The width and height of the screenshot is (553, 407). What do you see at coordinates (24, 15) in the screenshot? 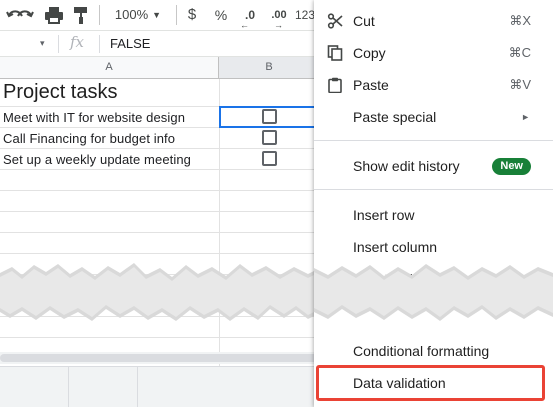
I see `redo-icon` at bounding box center [24, 15].